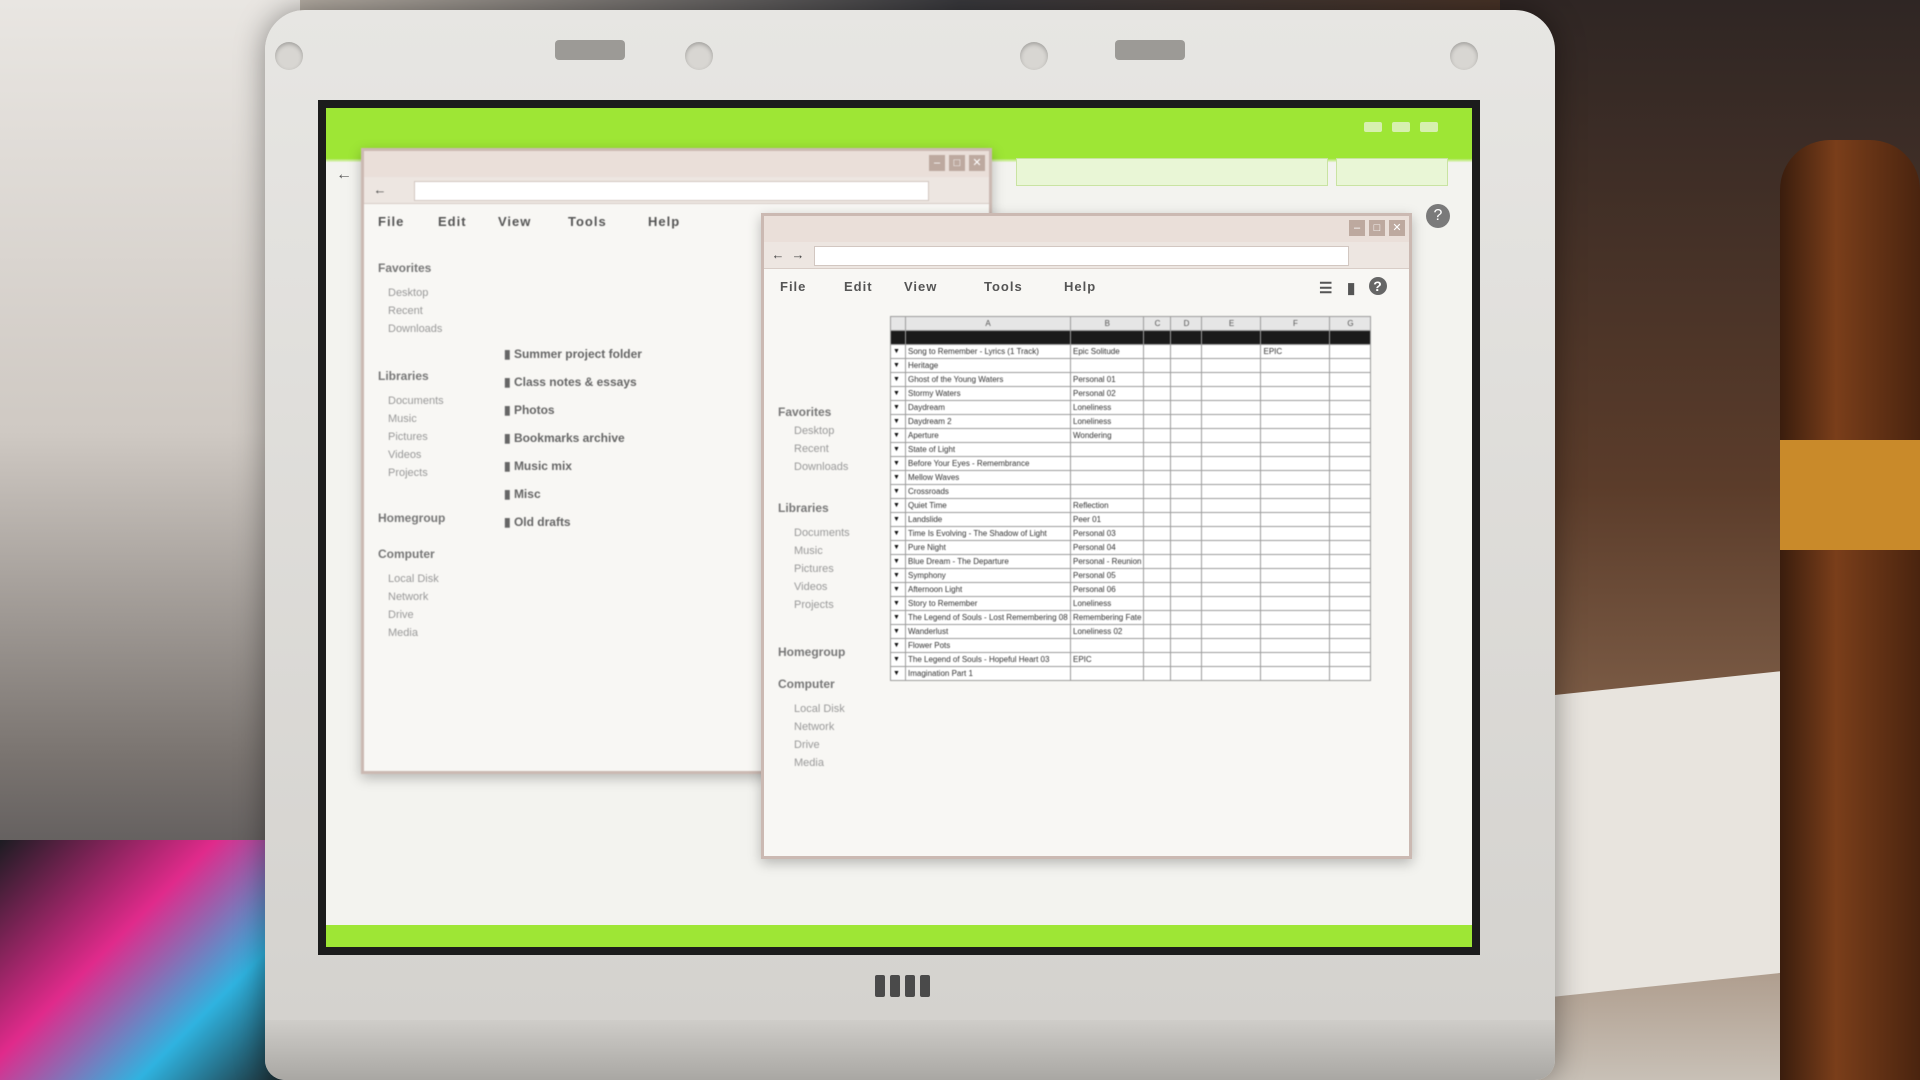  I want to click on table-cell: Mellow Waves, so click(988, 477).